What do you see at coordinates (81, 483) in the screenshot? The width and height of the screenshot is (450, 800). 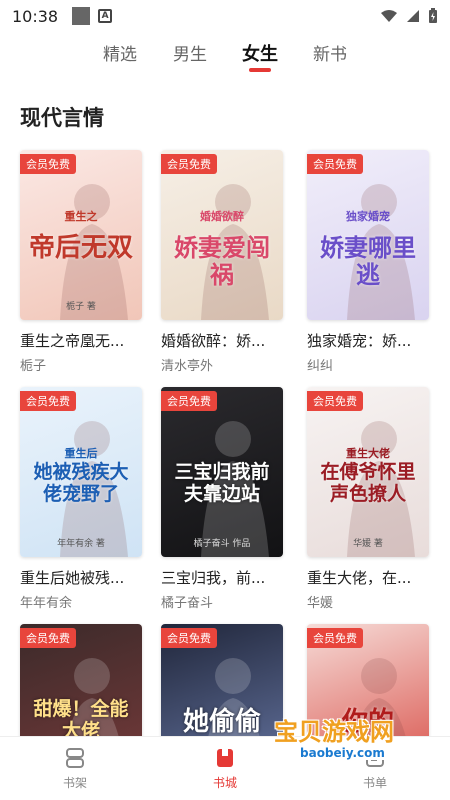 I see `cover-title: 她被残疾大佬宠野了` at bounding box center [81, 483].